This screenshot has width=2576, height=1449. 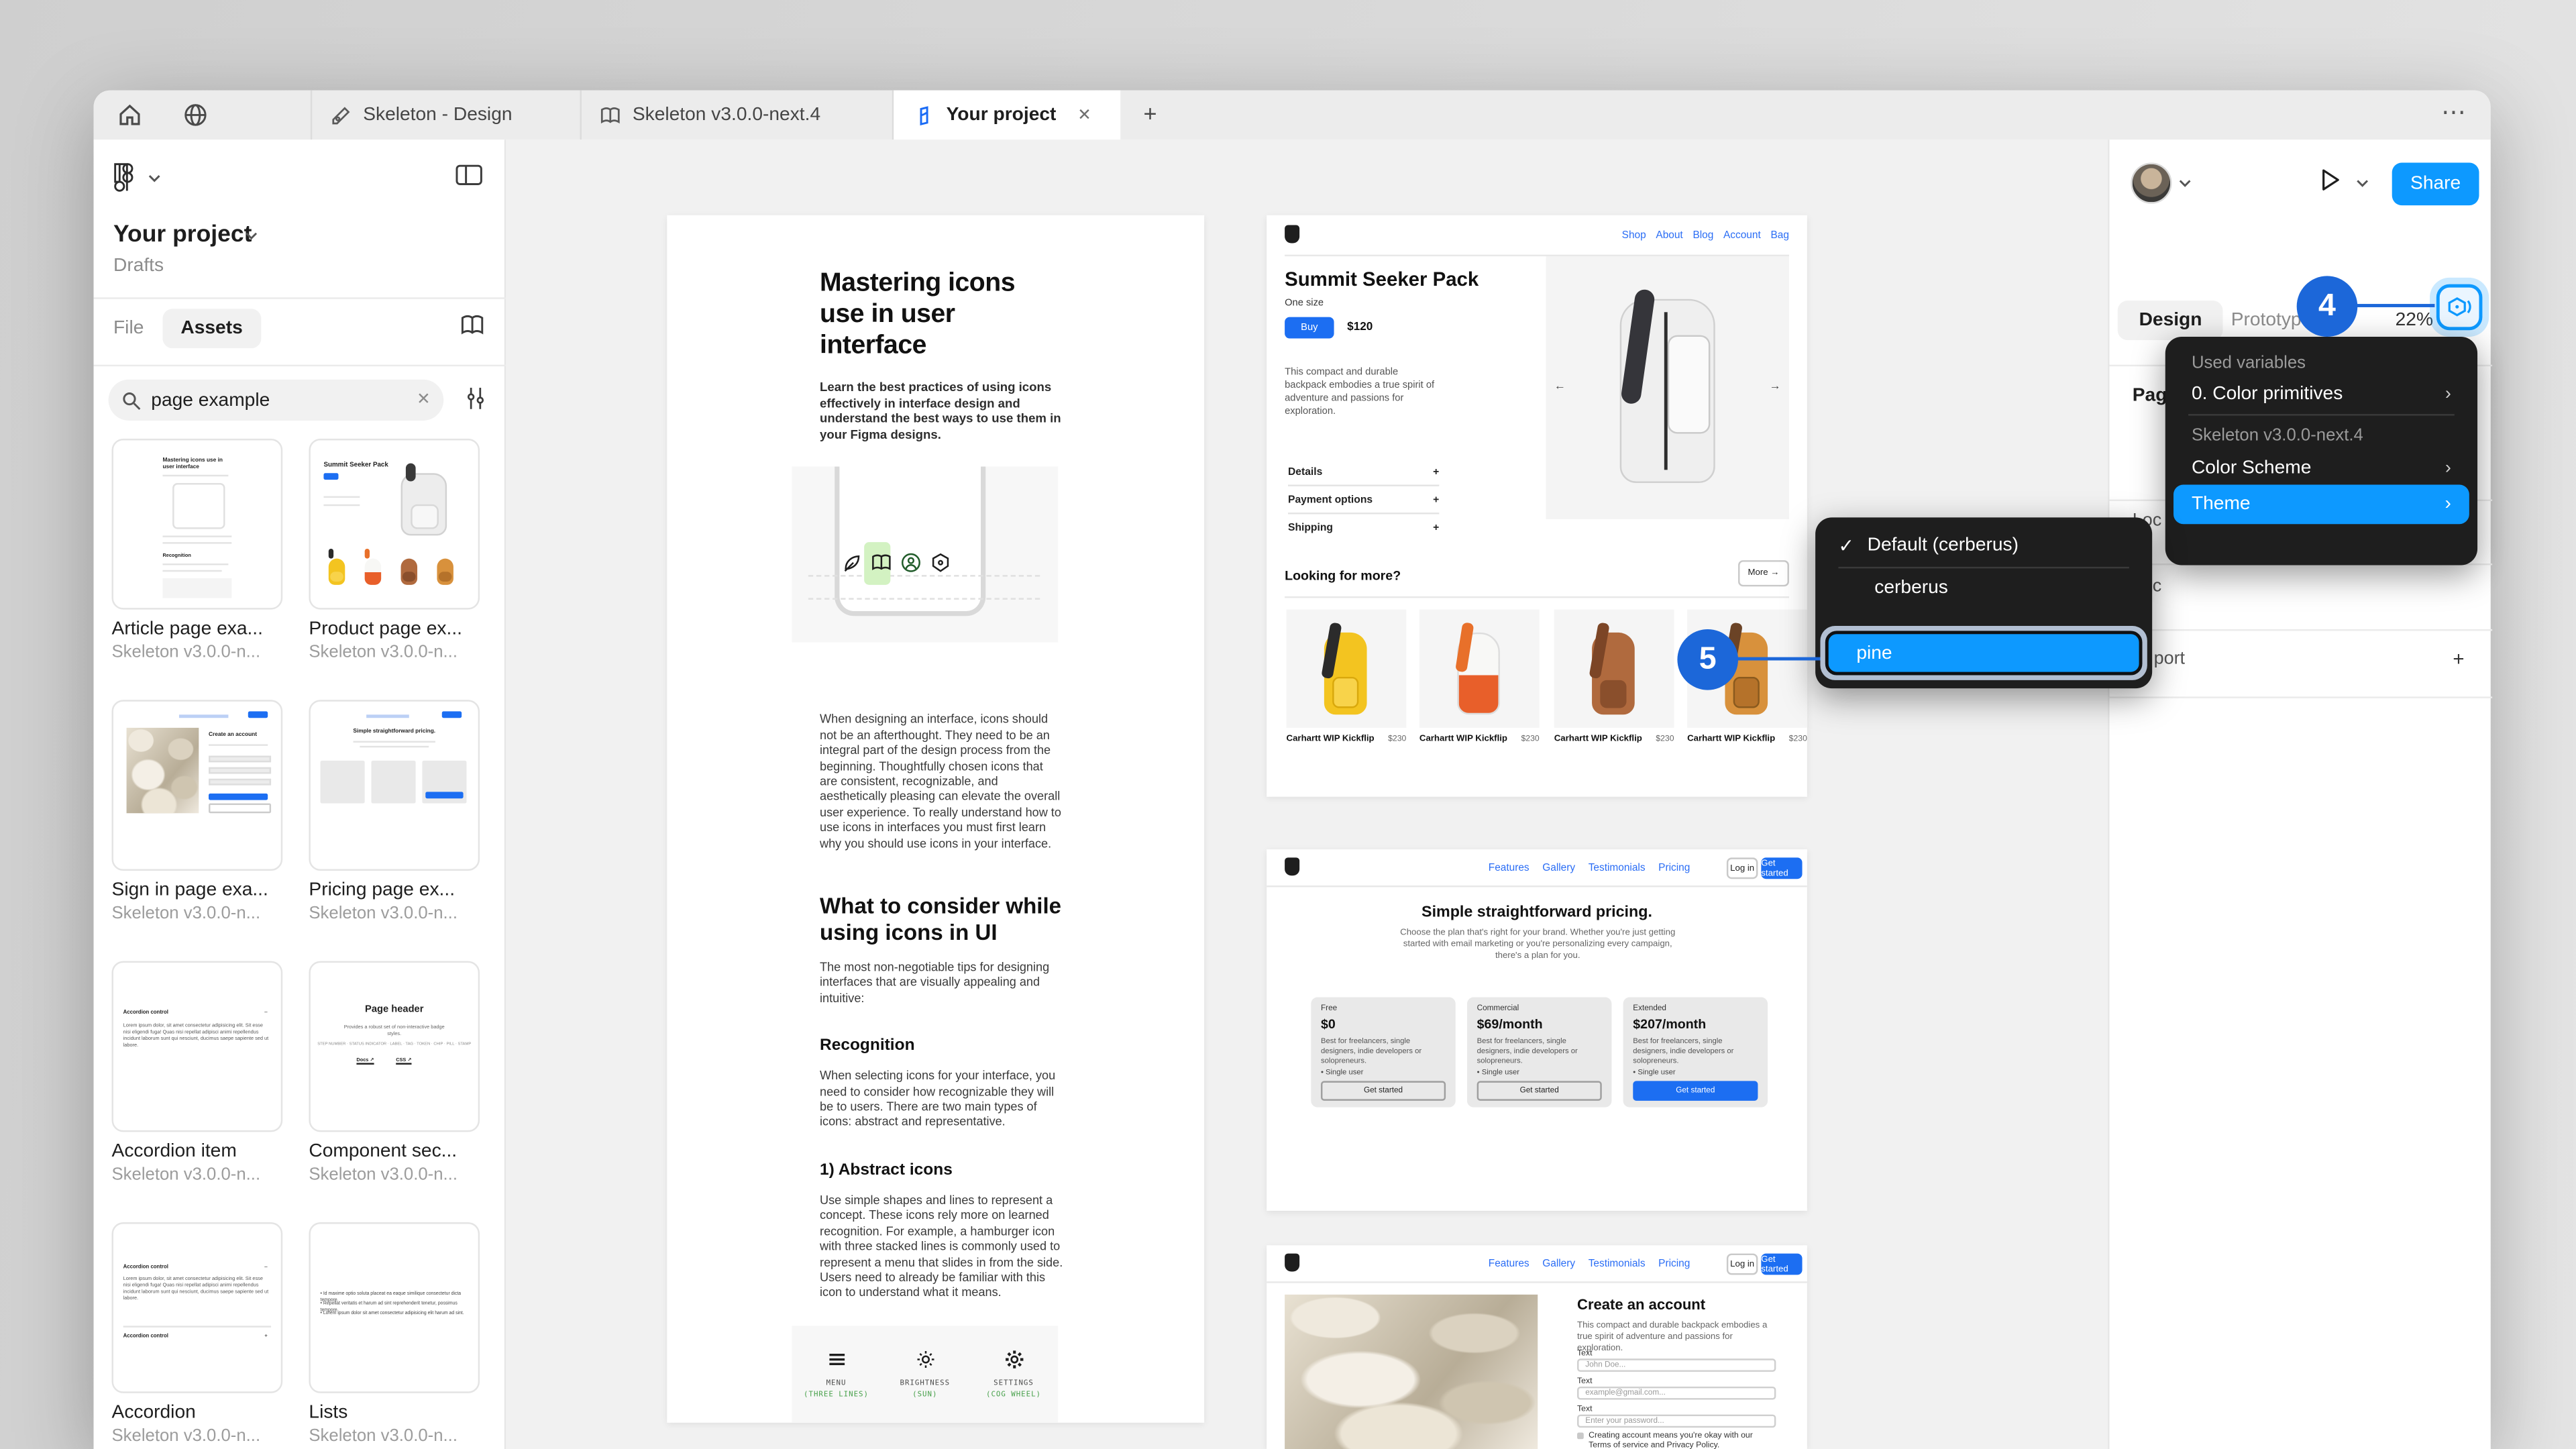 What do you see at coordinates (2321, 394) in the screenshot?
I see `menu-item-color-primitives: 0. Color primitives ›` at bounding box center [2321, 394].